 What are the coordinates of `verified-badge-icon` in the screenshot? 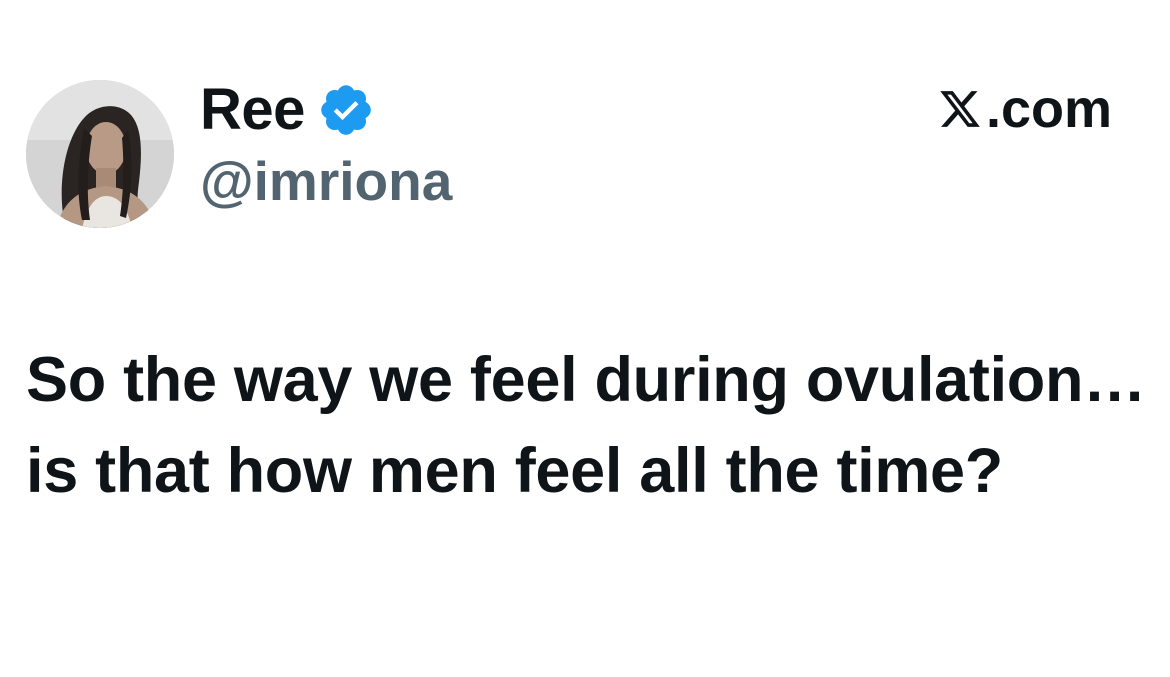 It's located at (346, 110).